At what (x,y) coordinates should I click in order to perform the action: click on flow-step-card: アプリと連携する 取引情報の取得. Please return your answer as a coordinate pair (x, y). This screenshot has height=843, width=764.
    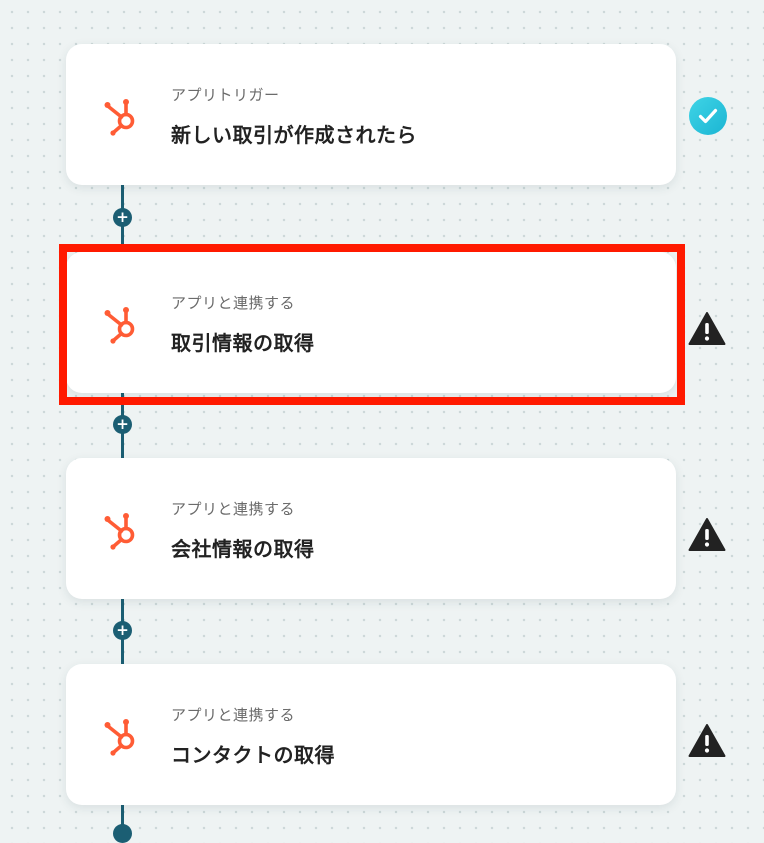
    Looking at the image, I should click on (371, 322).